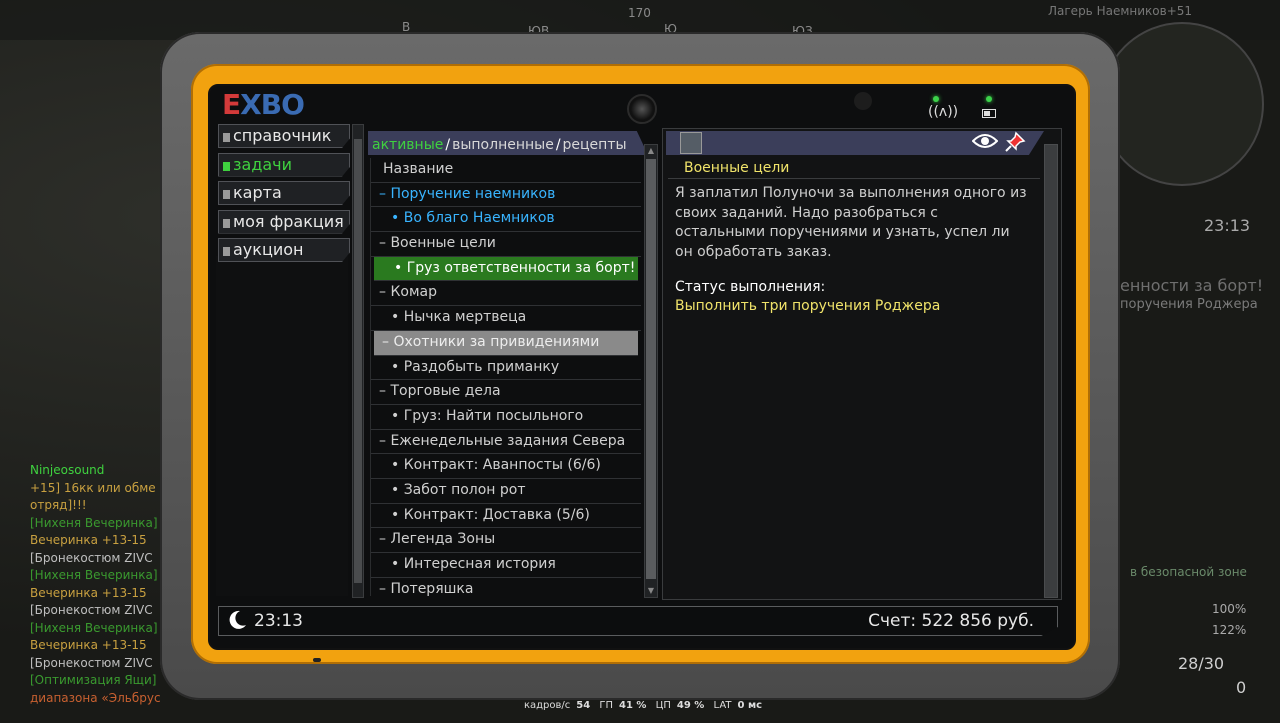  I want to click on quest-hint: енности за борт!, so click(1192, 285).